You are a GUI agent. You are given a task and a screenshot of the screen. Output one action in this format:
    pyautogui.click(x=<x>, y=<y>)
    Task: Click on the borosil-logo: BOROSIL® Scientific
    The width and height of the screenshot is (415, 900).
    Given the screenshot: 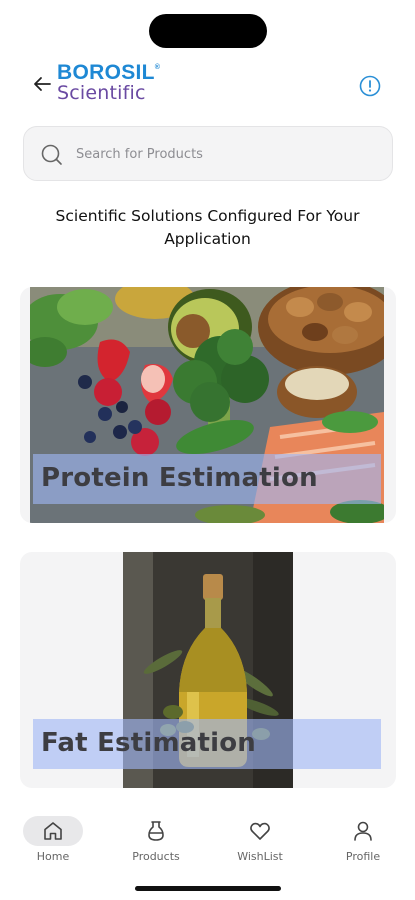 What is the action you would take?
    pyautogui.click(x=108, y=82)
    